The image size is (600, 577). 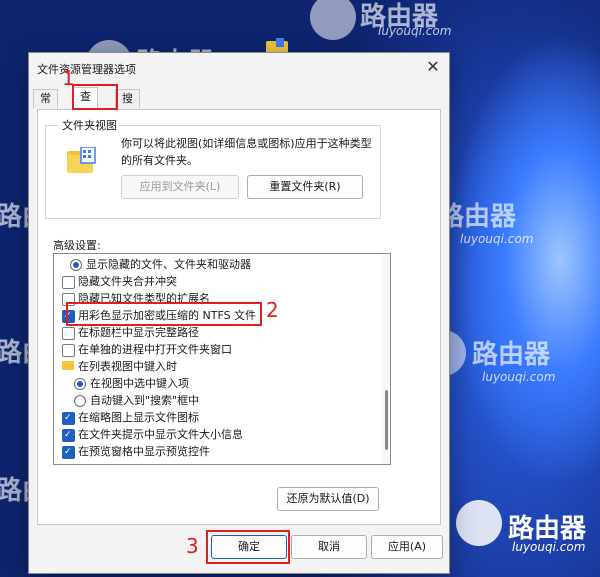 I want to click on restore-defaults-button: 还原为默认值(D), so click(x=328, y=499).